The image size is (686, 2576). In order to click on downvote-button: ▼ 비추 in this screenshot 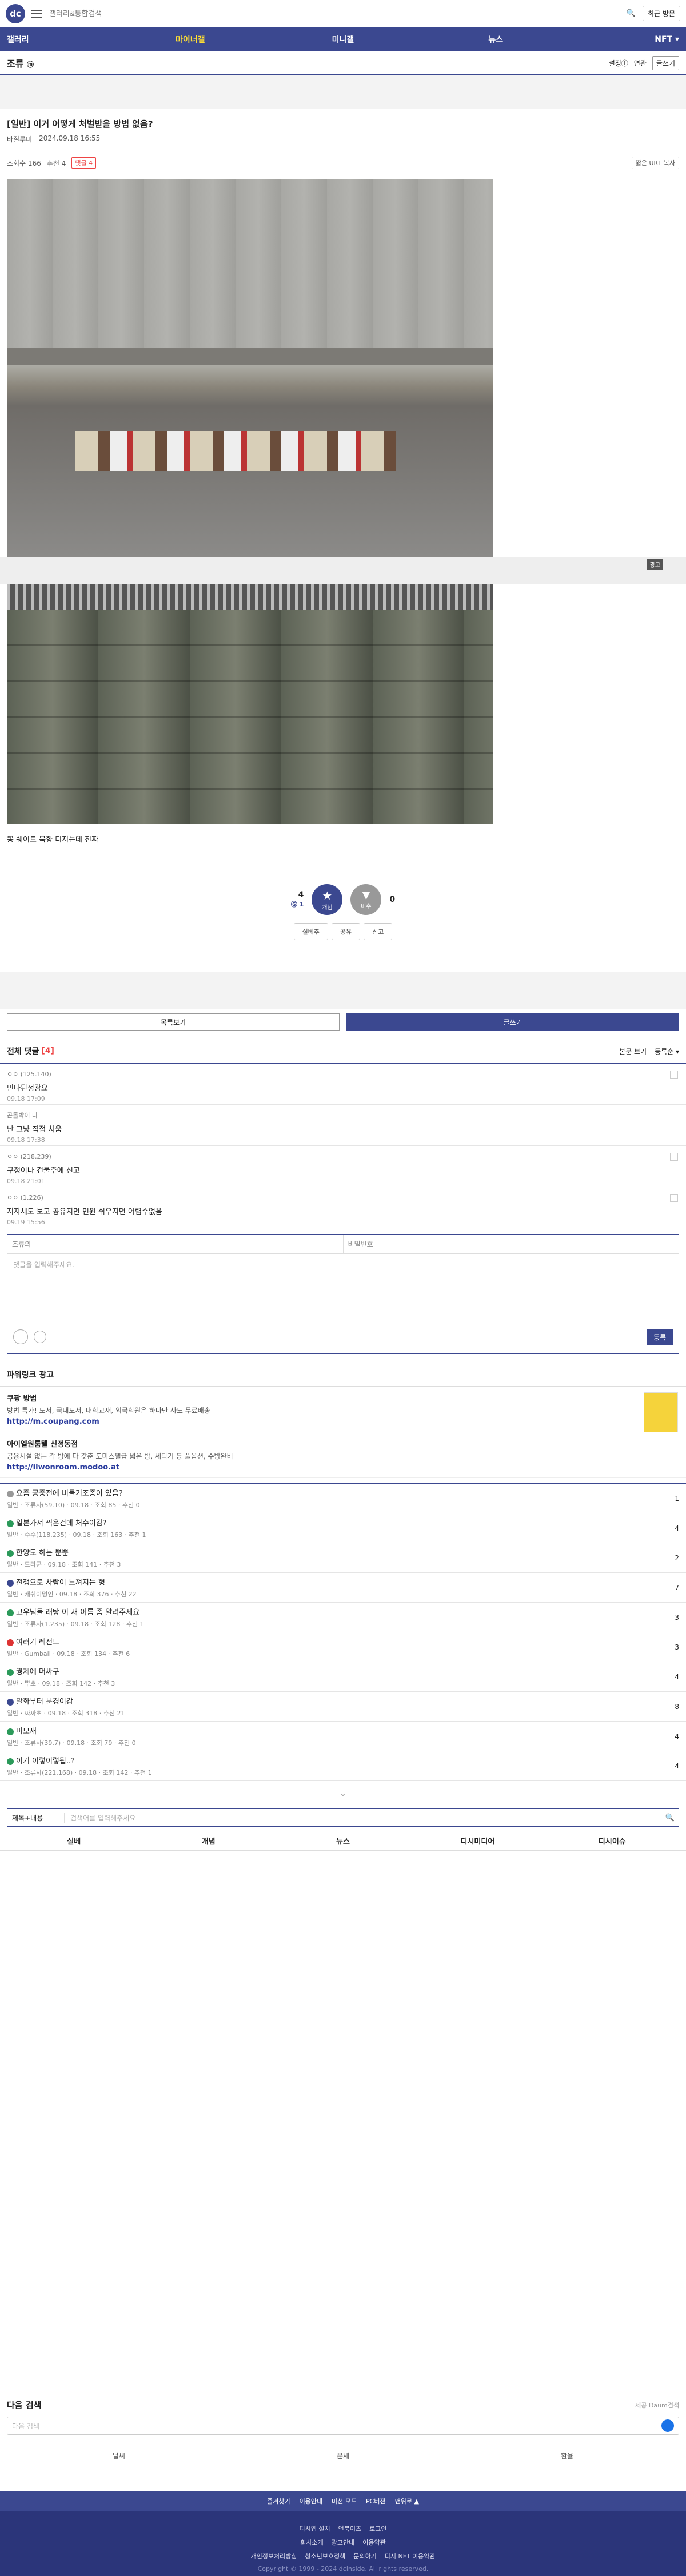, I will do `click(366, 899)`.